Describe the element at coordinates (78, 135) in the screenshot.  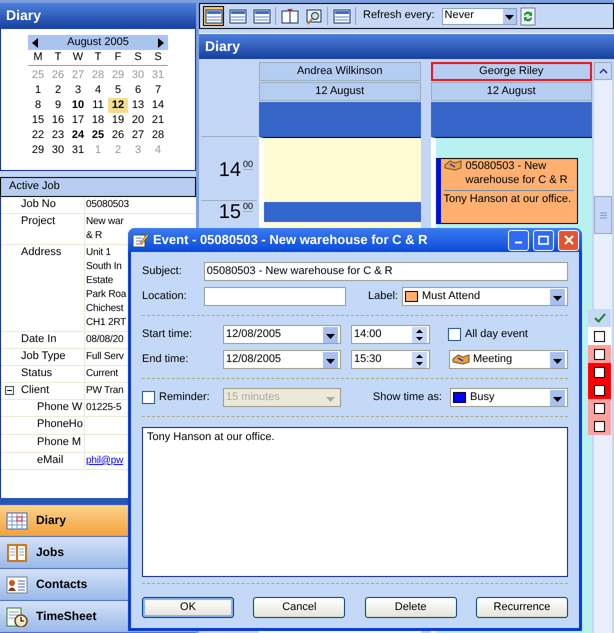
I see `calendar-day: 24` at that location.